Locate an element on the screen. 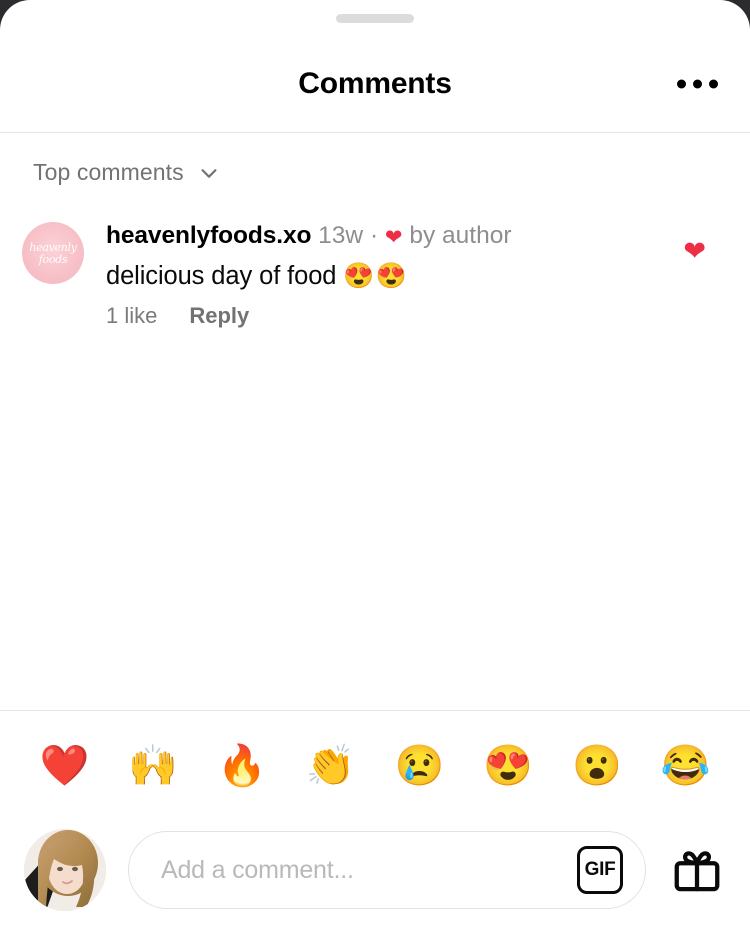  emoji-fire: 🔥 is located at coordinates (242, 766).